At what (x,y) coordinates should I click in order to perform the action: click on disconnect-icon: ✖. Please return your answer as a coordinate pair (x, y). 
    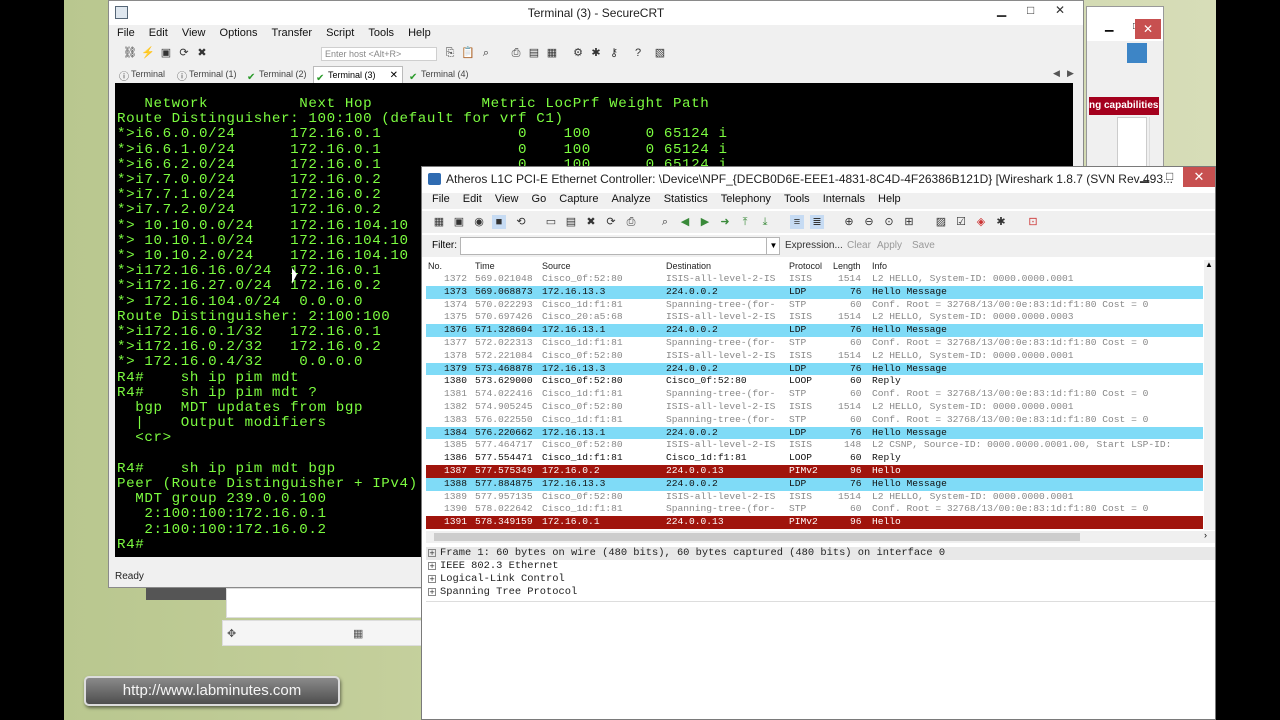
    Looking at the image, I should click on (202, 53).